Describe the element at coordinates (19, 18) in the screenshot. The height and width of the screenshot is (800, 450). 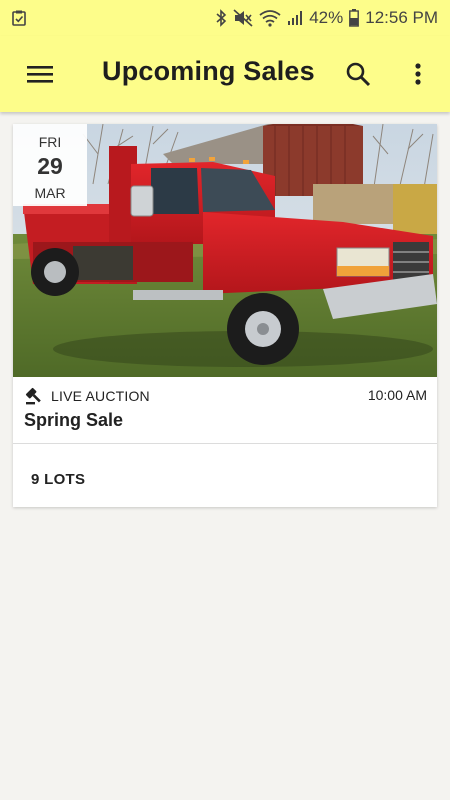
I see `task-check-icon` at that location.